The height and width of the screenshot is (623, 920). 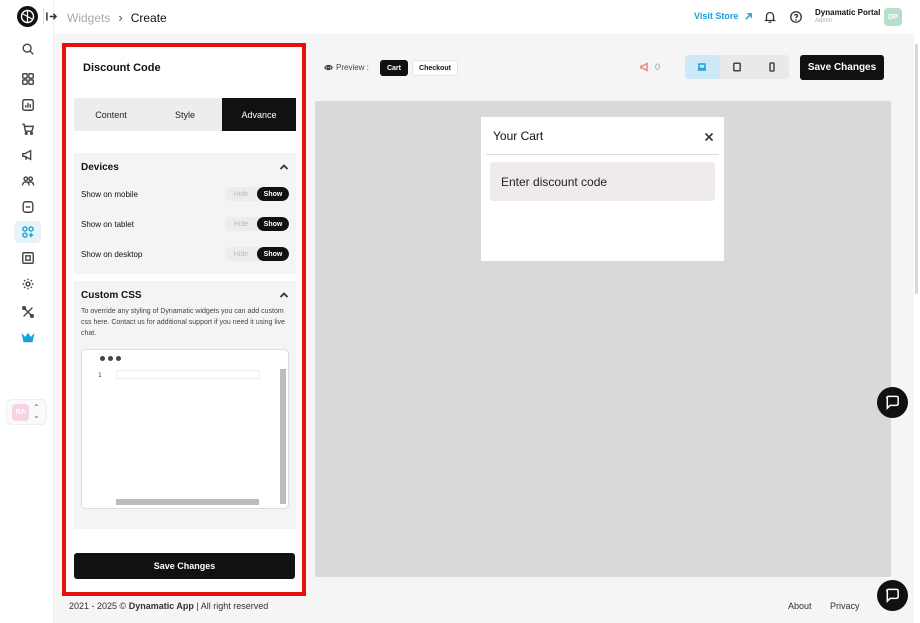 What do you see at coordinates (796, 17) in the screenshot?
I see `help-icon` at bounding box center [796, 17].